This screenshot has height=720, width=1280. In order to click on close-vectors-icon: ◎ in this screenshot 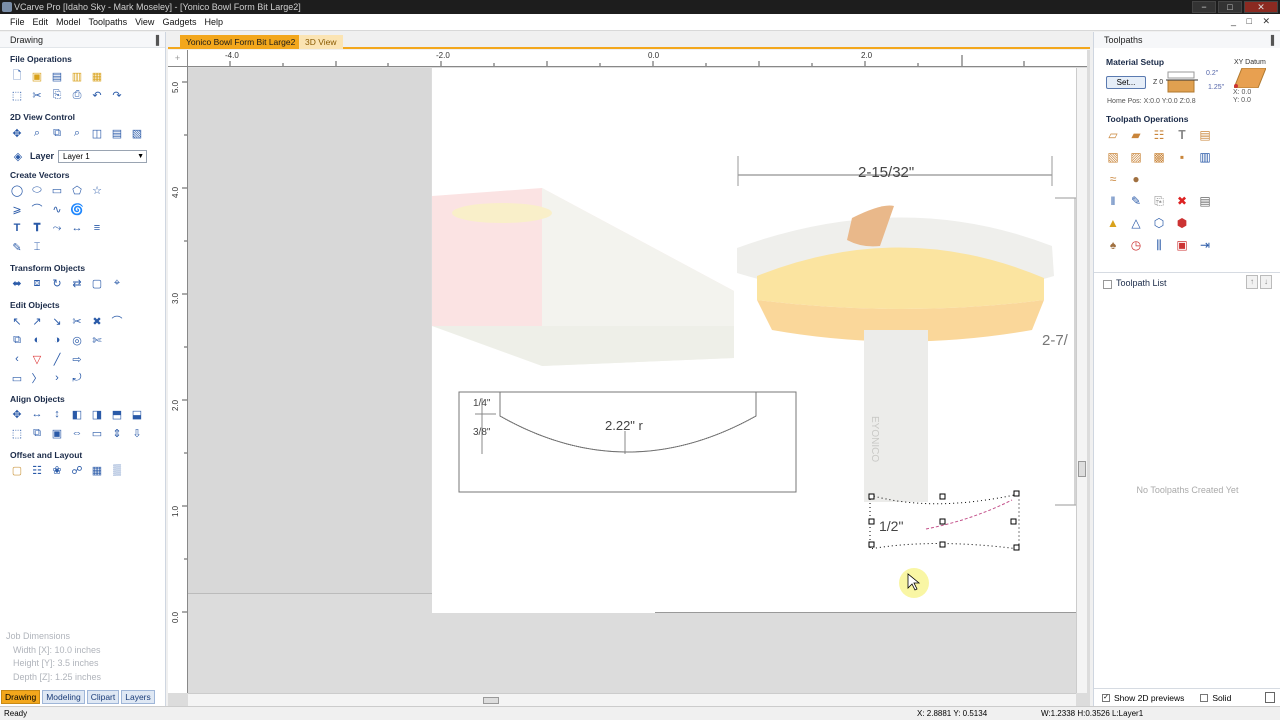, I will do `click(77, 340)`.